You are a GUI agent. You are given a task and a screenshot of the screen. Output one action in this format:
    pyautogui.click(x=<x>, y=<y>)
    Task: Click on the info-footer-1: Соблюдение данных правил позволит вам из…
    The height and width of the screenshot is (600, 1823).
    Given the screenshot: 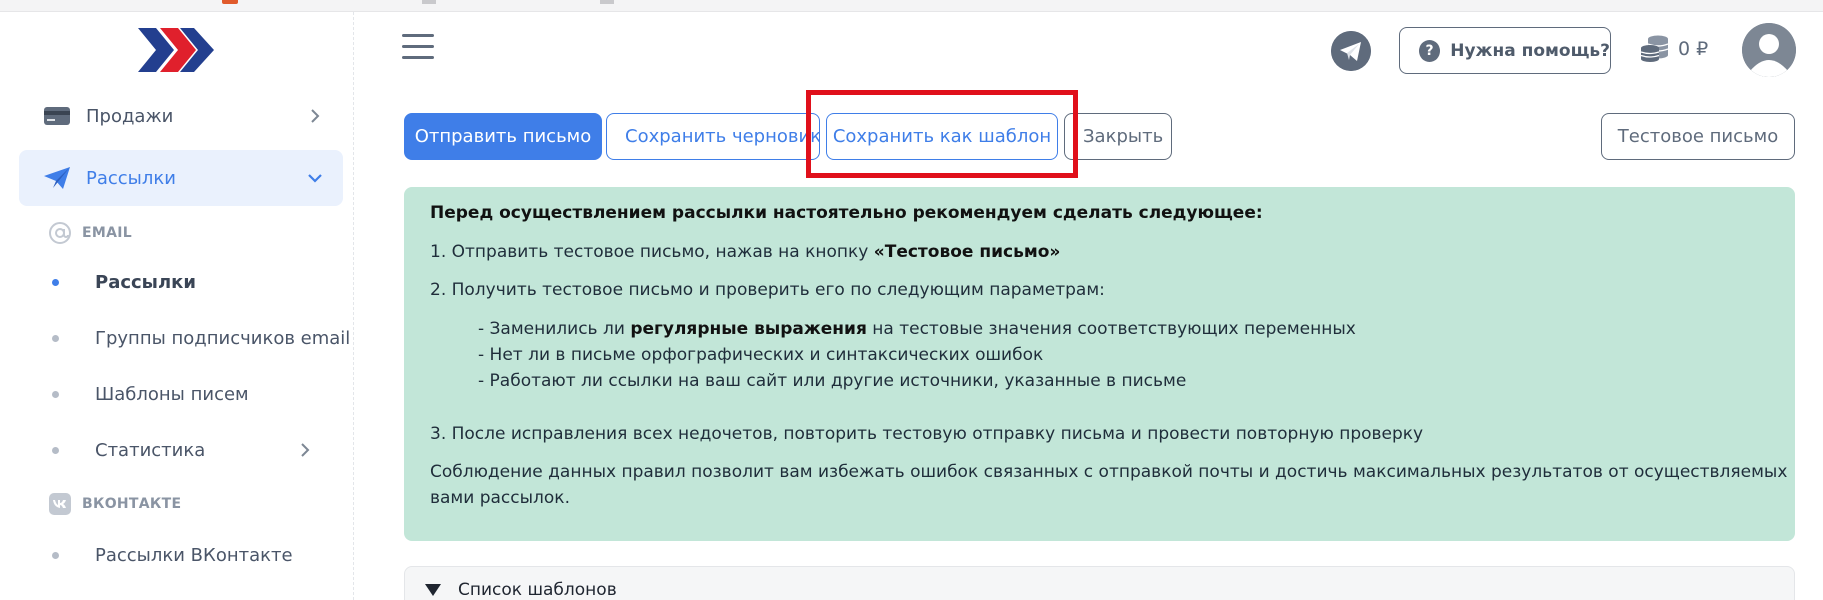 What is the action you would take?
    pyautogui.click(x=1109, y=472)
    